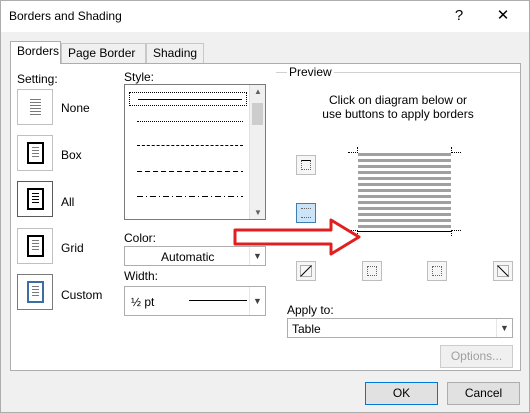  Describe the element at coordinates (72, 248) in the screenshot. I see `setting-grid-label: Grid` at that location.